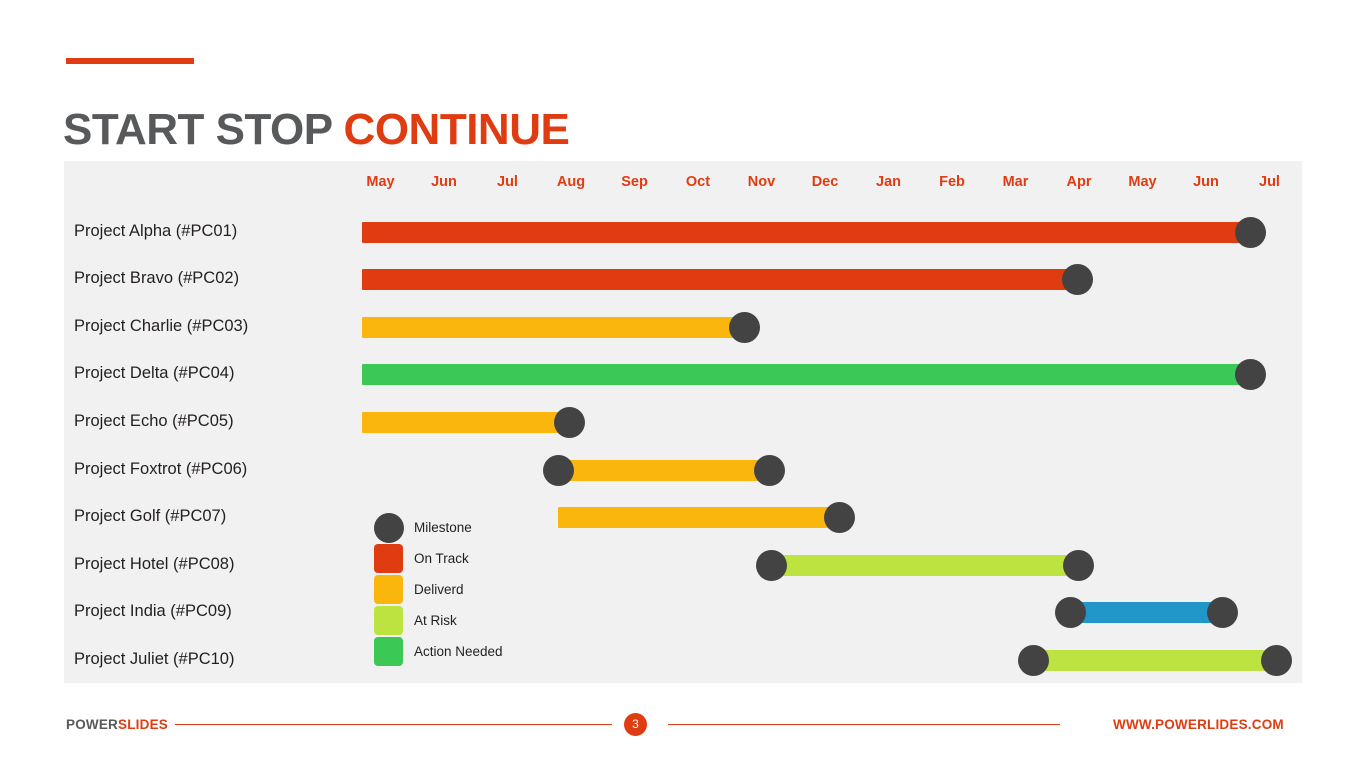 The height and width of the screenshot is (767, 1365). What do you see at coordinates (154, 373) in the screenshot?
I see `task-label: Project Delta (#PC04)` at bounding box center [154, 373].